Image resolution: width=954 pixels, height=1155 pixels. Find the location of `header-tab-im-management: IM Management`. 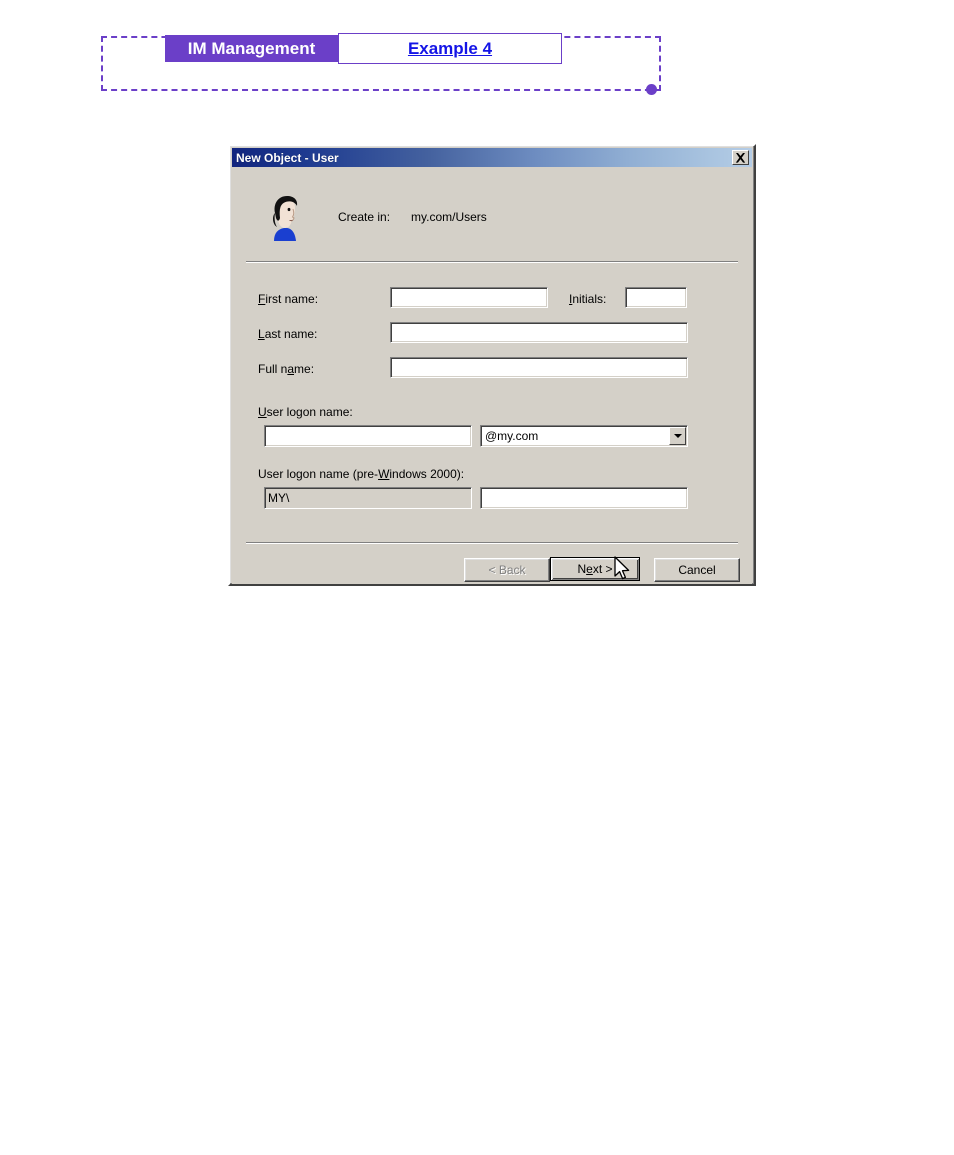

header-tab-im-management: IM Management is located at coordinates (251, 48).